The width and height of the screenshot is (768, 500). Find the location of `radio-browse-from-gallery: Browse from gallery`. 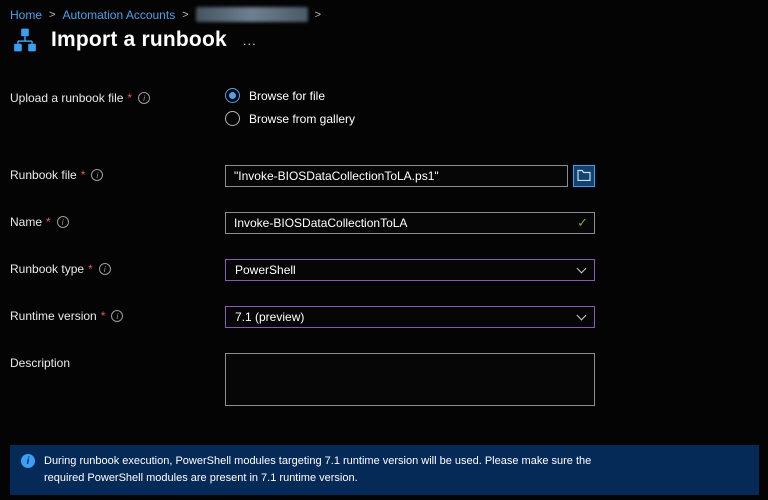

radio-browse-from-gallery: Browse from gallery is located at coordinates (410, 118).